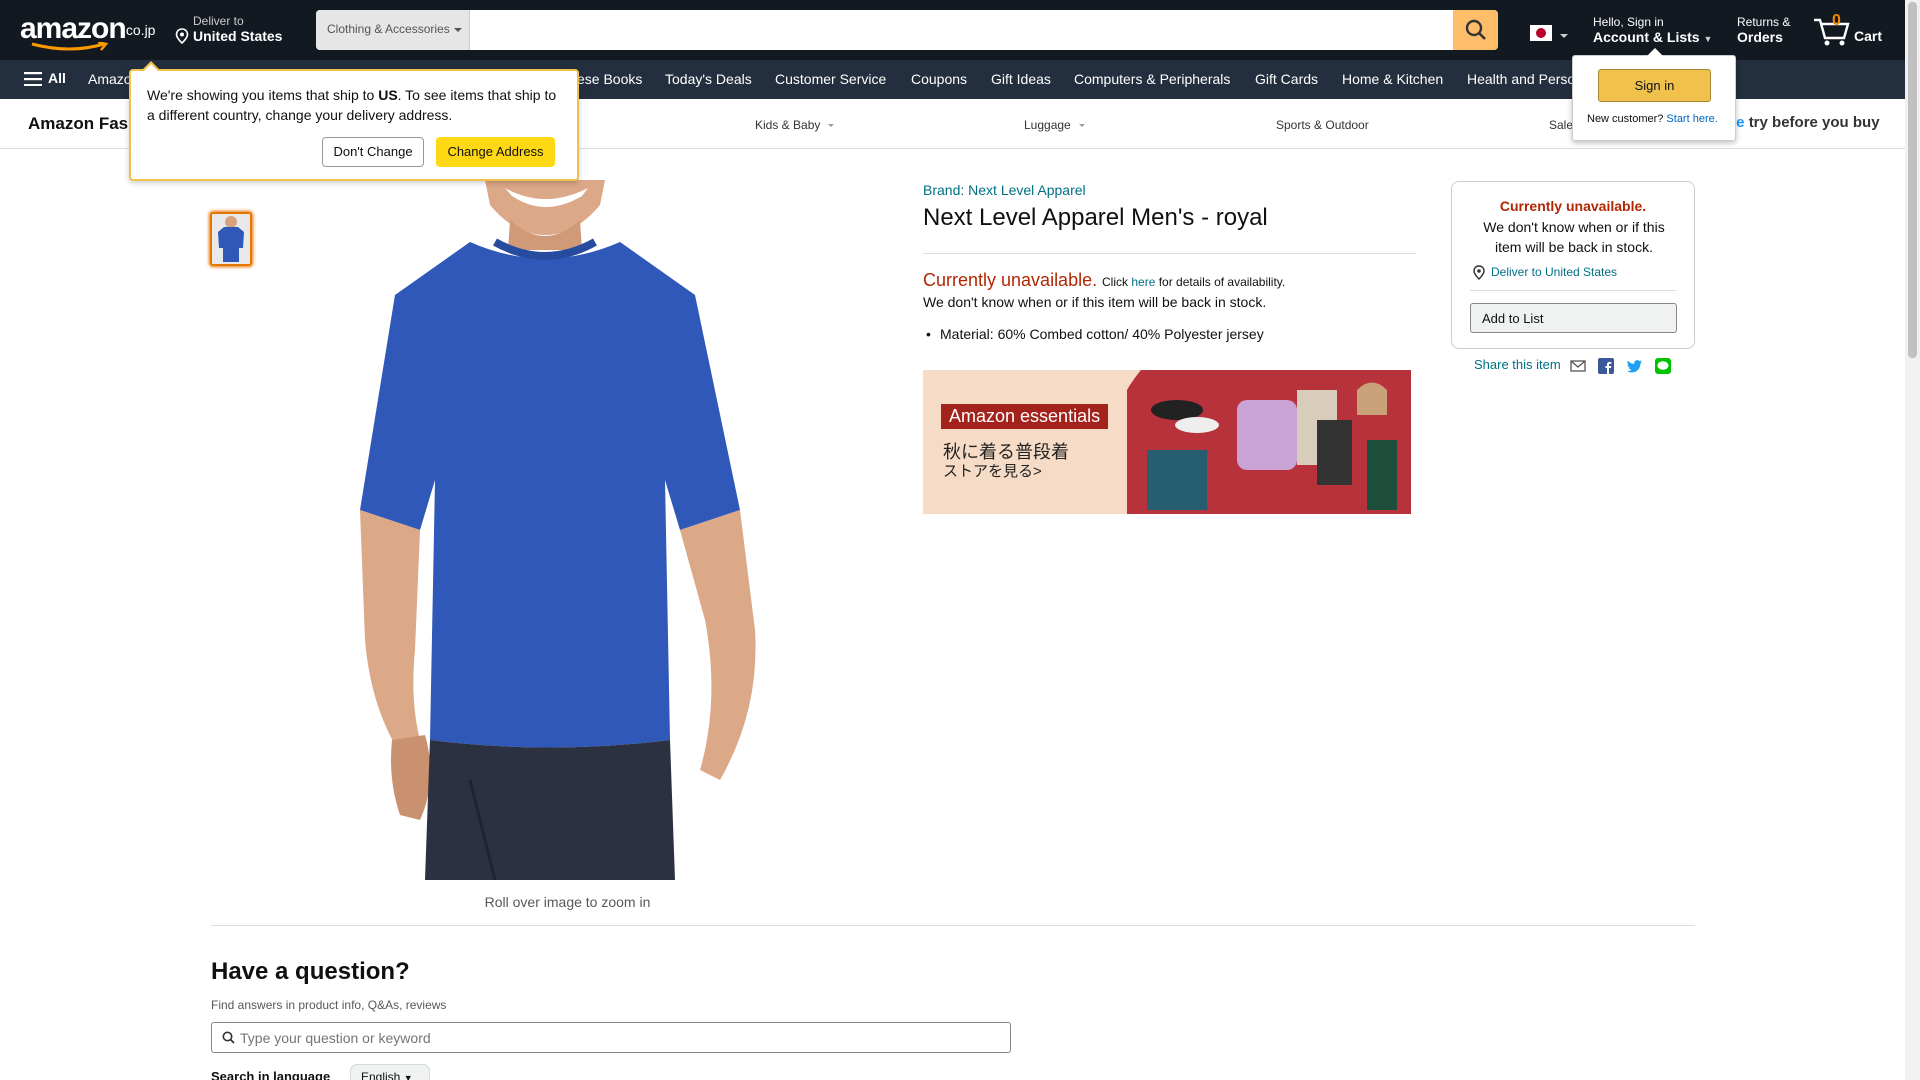 The height and width of the screenshot is (1080, 1920). What do you see at coordinates (1222, 282) in the screenshot?
I see `details-text: for details of availability.` at bounding box center [1222, 282].